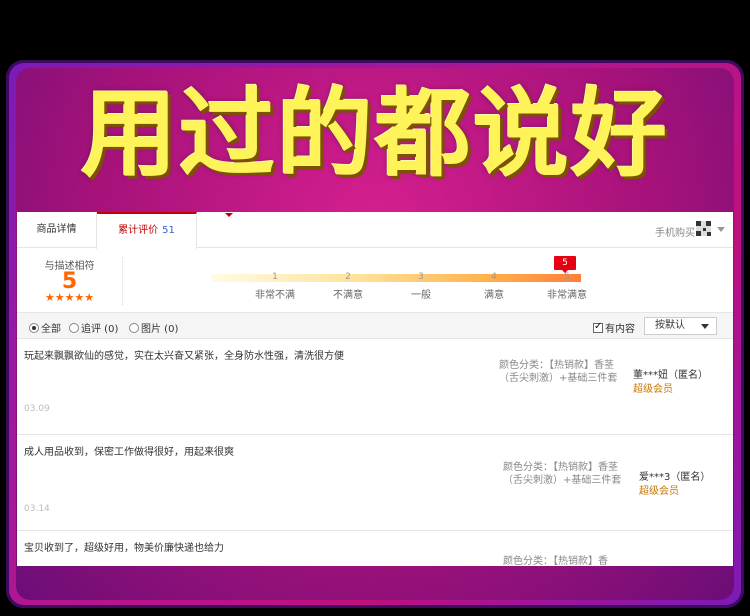 The width and height of the screenshot is (750, 616). I want to click on filter-pictures-radio: 图片 (0), so click(153, 327).